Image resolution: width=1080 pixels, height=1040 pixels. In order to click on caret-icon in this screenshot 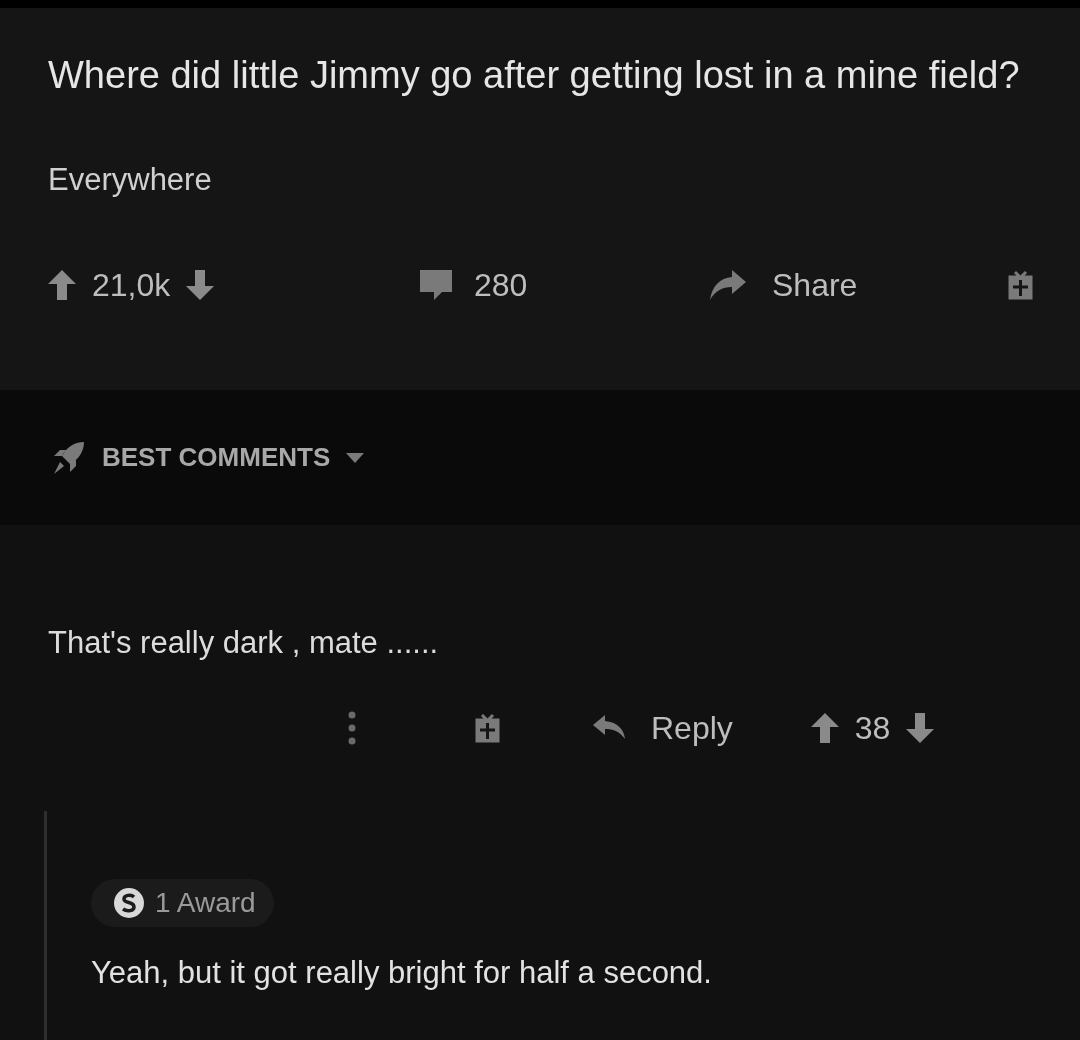, I will do `click(355, 457)`.